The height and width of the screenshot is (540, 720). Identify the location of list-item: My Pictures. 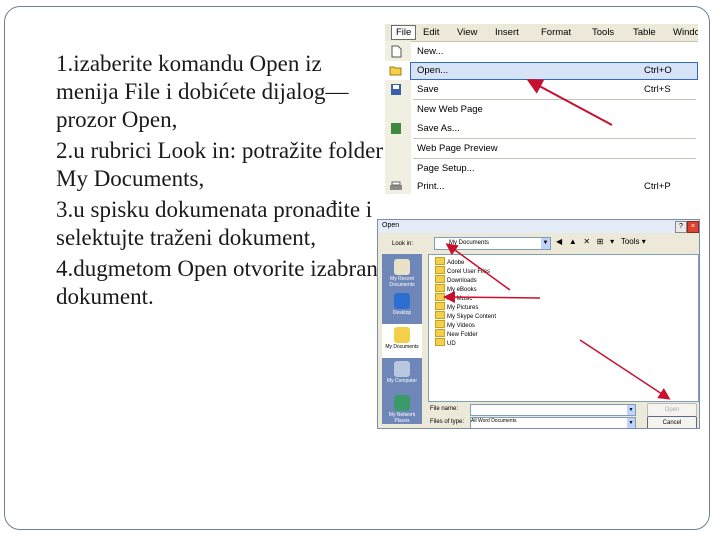
(456, 306).